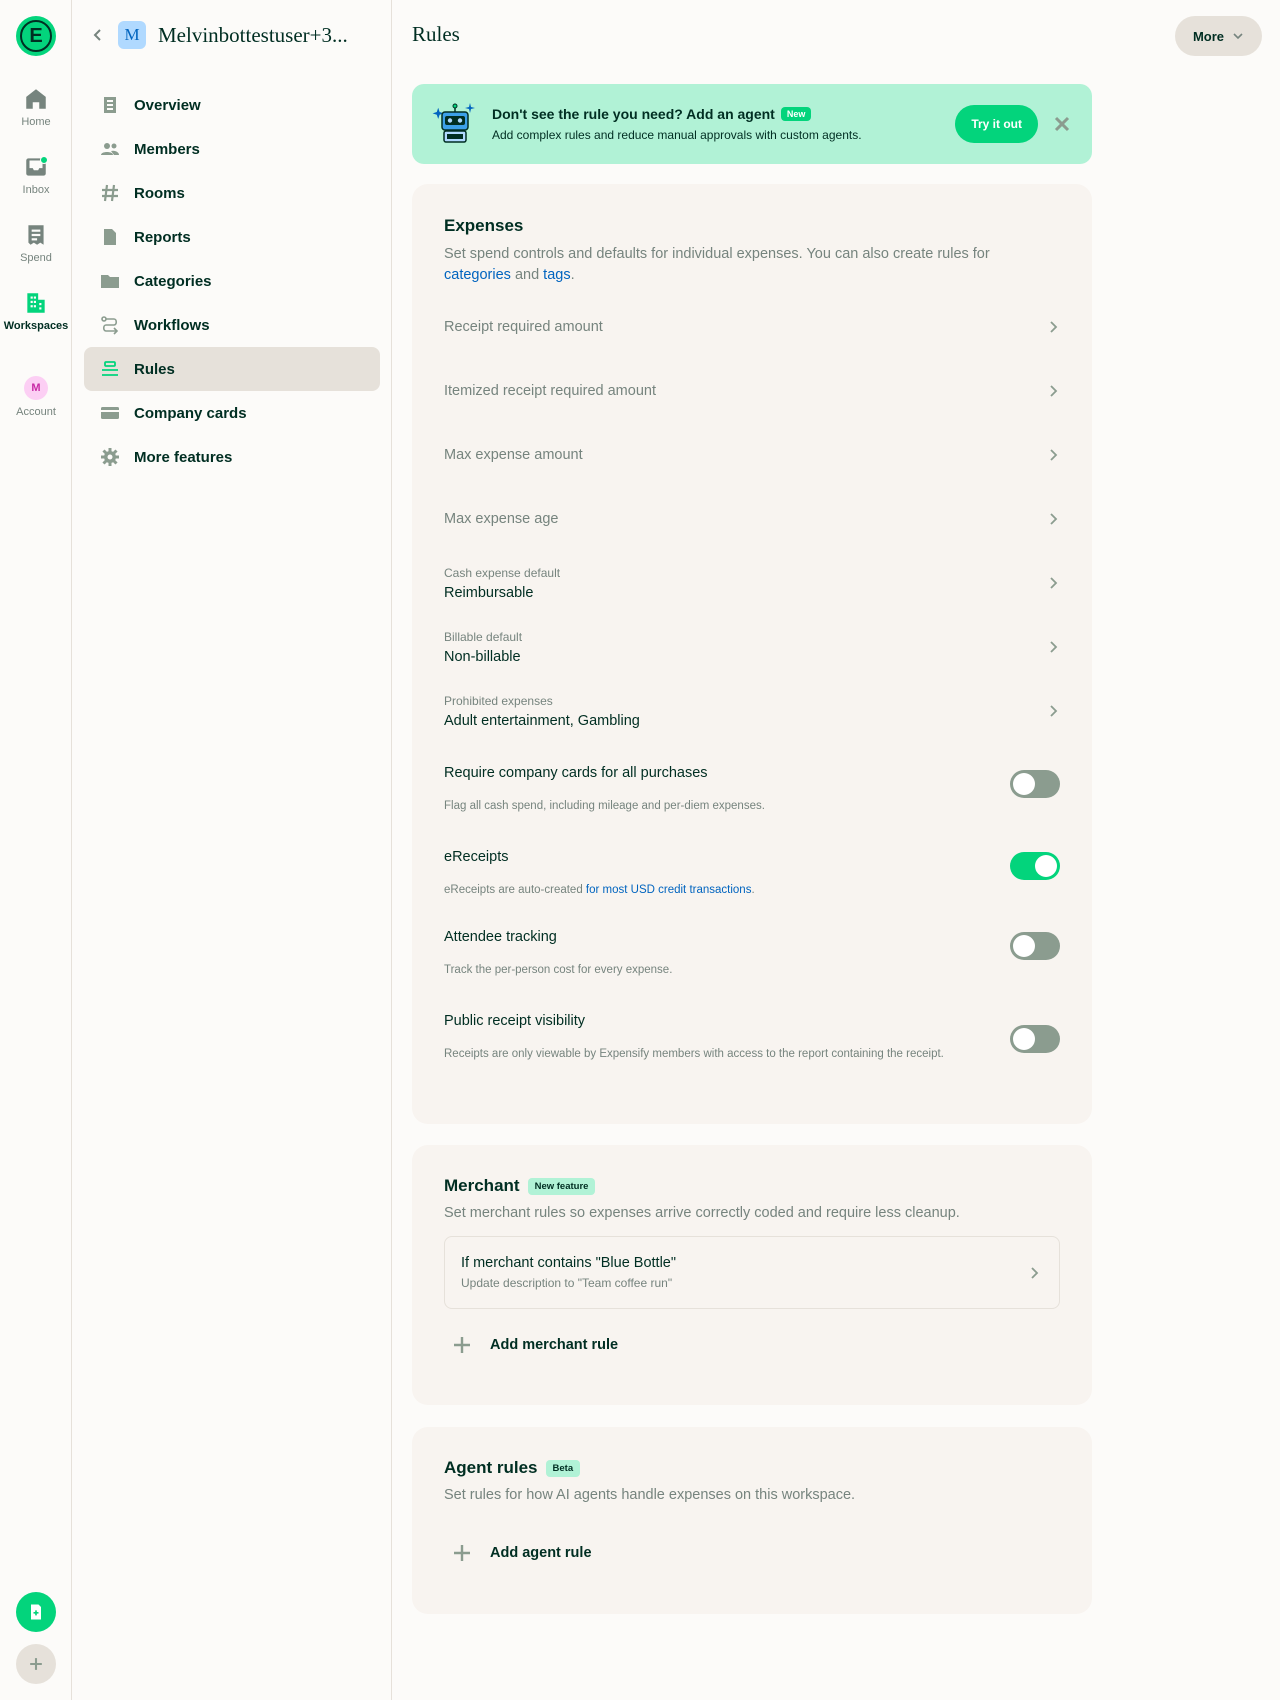 This screenshot has height=1700, width=1280. I want to click on section-title: Expenses, so click(484, 225).